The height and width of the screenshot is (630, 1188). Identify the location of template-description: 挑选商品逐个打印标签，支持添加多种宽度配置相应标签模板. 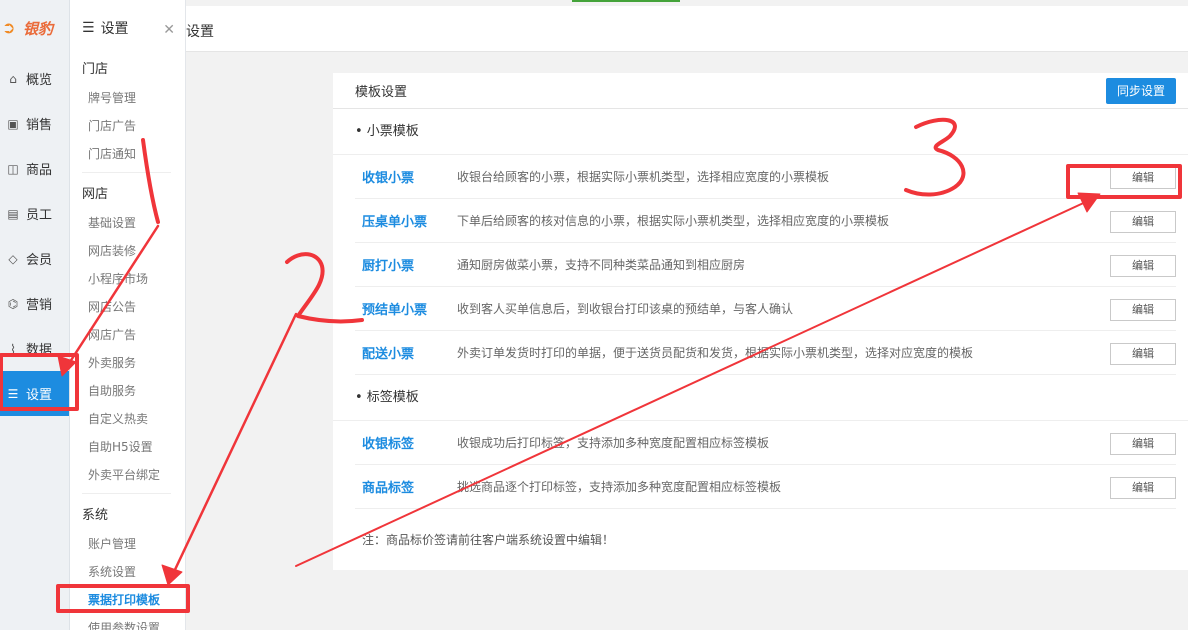
(619, 487).